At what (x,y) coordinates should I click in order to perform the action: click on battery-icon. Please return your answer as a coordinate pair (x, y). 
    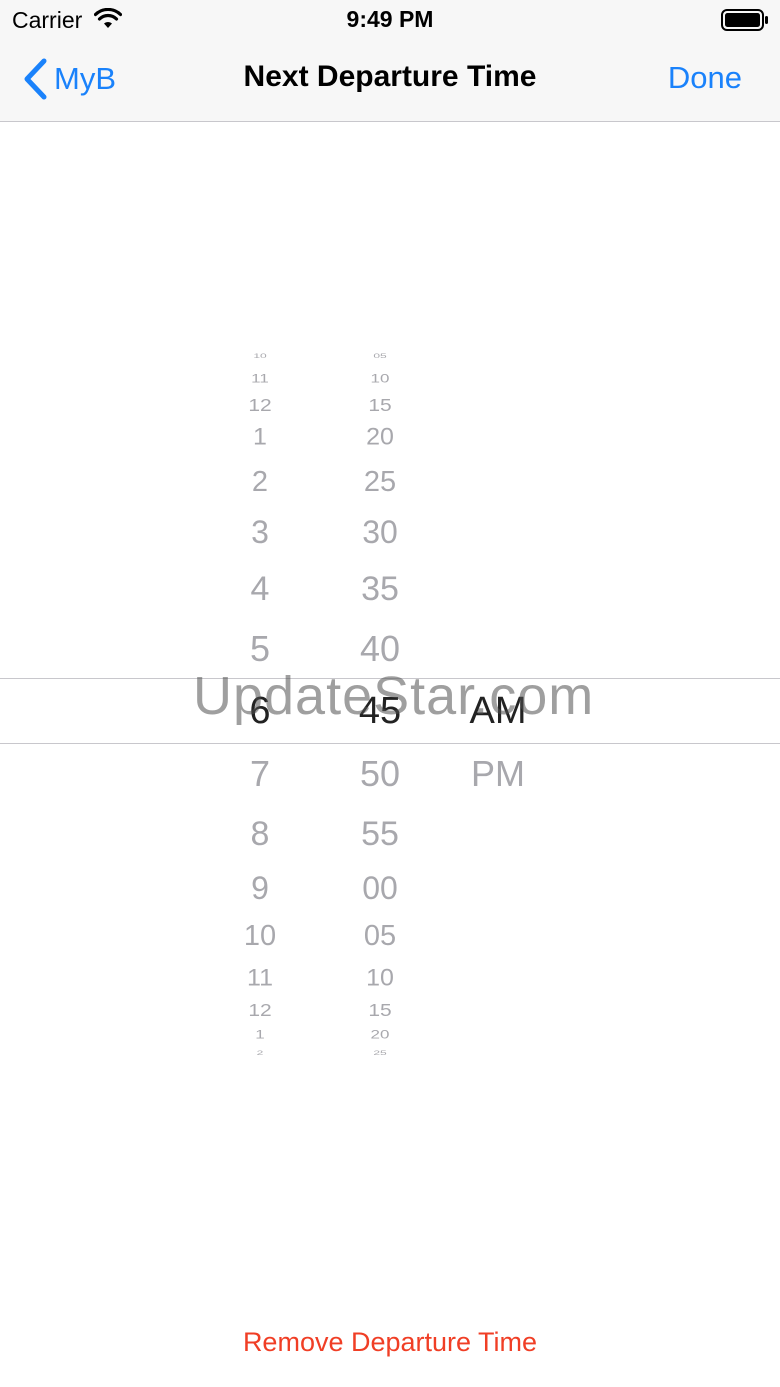
    Looking at the image, I should click on (744, 20).